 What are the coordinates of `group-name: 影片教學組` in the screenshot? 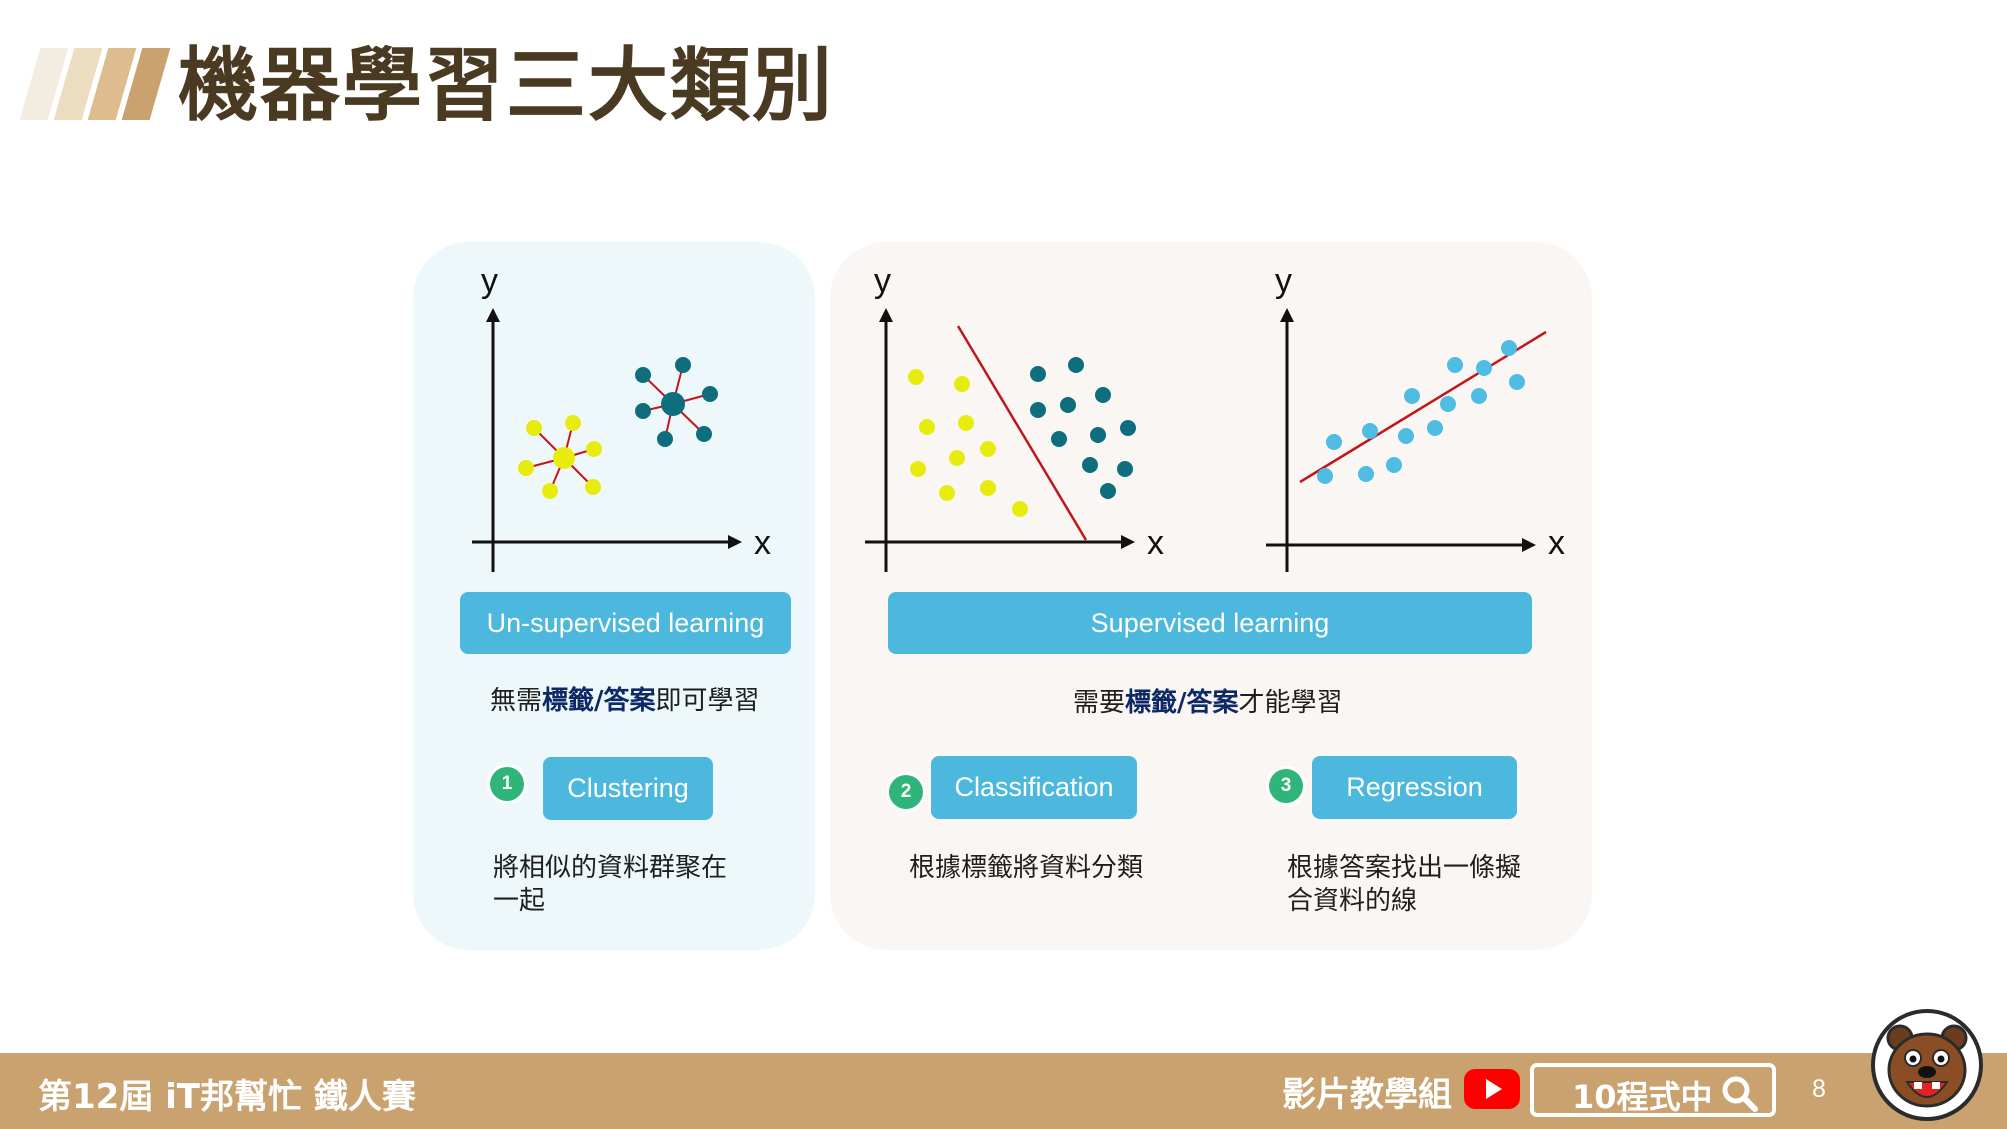 It's located at (1367, 1095).